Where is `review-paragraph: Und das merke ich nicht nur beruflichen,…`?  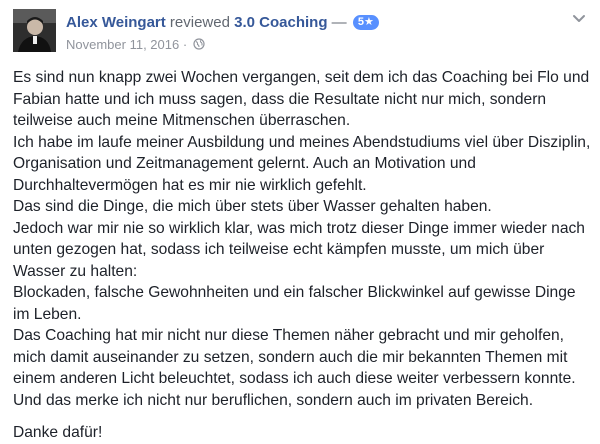 review-paragraph: Und das merke ich nicht nur beruflichen,… is located at coordinates (273, 400).